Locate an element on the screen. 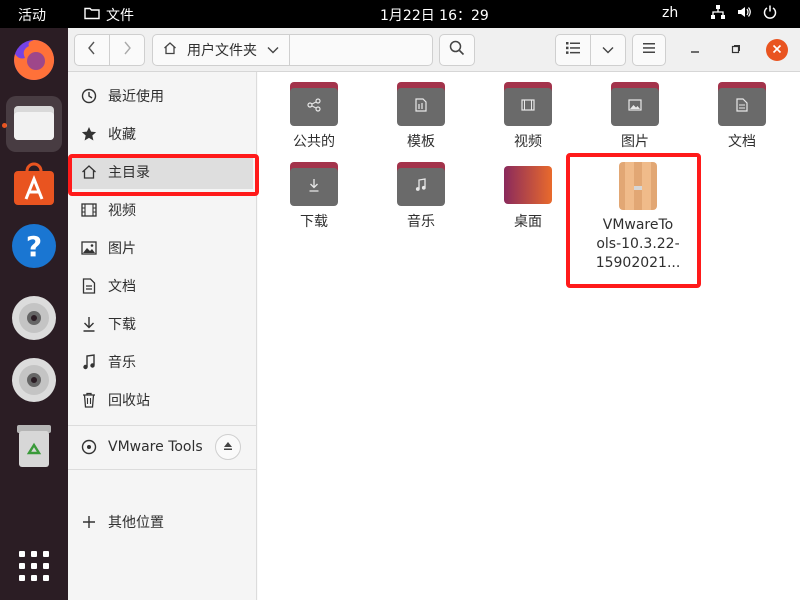 Image resolution: width=800 pixels, height=600 pixels. view-options-button is located at coordinates (608, 50).